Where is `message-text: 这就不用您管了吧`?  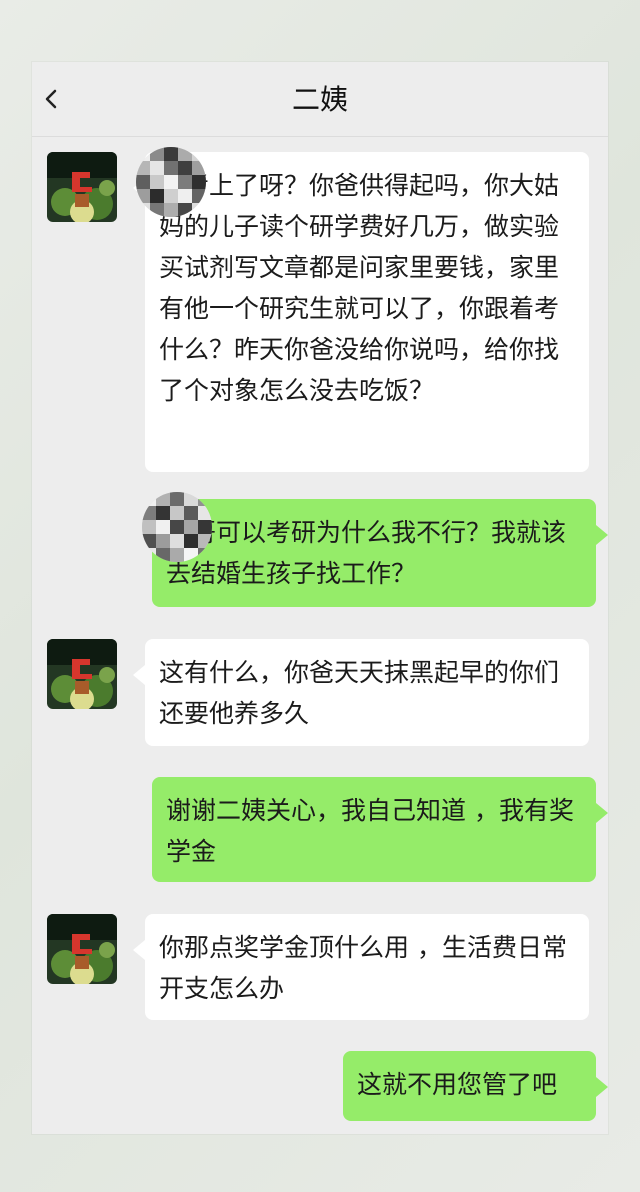
message-text: 这就不用您管了吧 is located at coordinates (457, 1084).